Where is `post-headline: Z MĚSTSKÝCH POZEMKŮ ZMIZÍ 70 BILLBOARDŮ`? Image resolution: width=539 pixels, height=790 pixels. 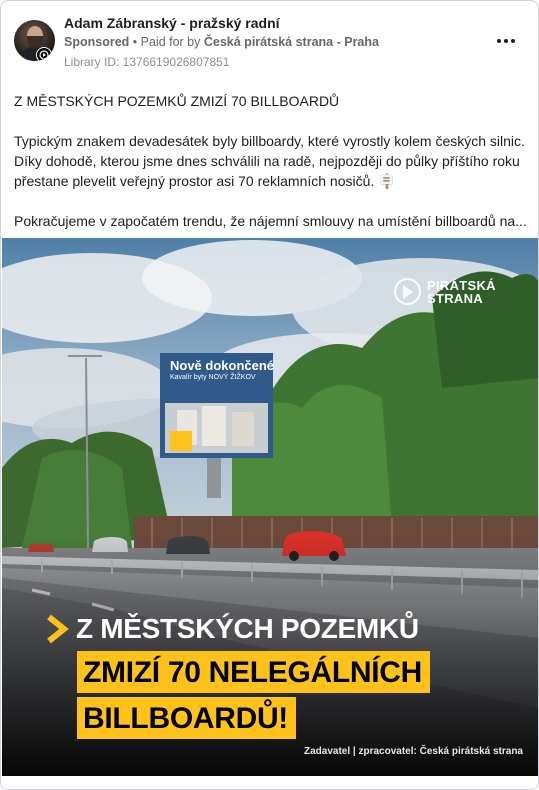
post-headline: Z MĚSTSKÝCH POZEMKŮ ZMIZÍ 70 BILLBOARDŮ is located at coordinates (177, 101).